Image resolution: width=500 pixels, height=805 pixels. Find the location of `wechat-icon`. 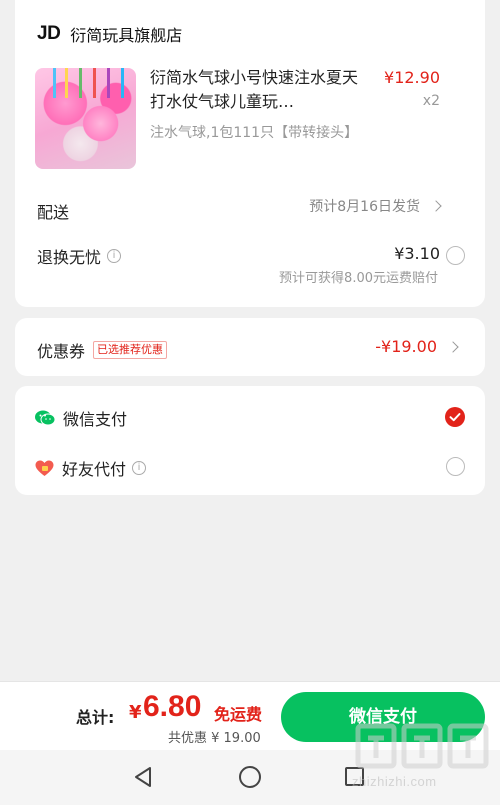

wechat-icon is located at coordinates (45, 418).